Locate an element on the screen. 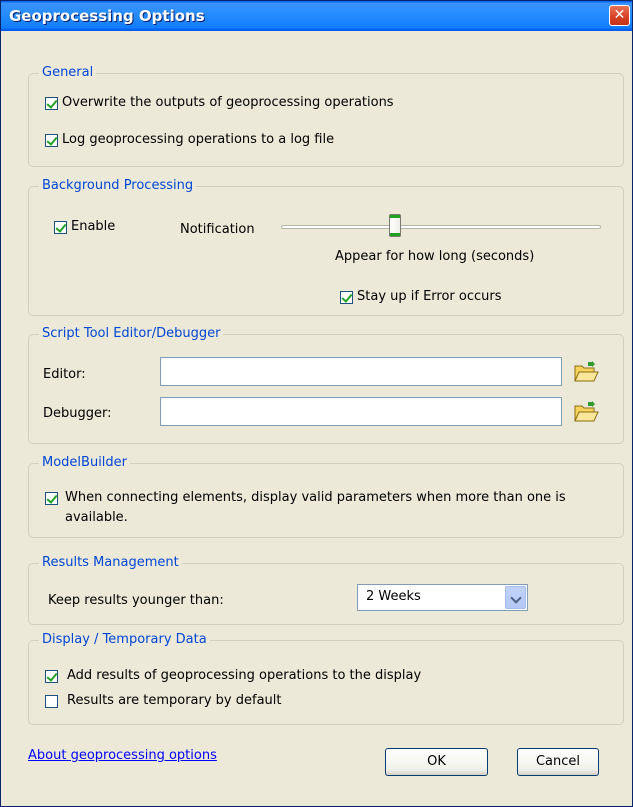 The height and width of the screenshot is (807, 633). ok-button: OK is located at coordinates (436, 762).